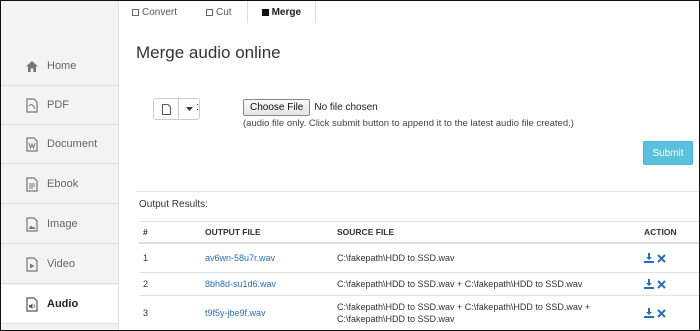 This screenshot has height=331, width=700. What do you see at coordinates (277, 107) in the screenshot?
I see `choose-file-button: Choose File` at bounding box center [277, 107].